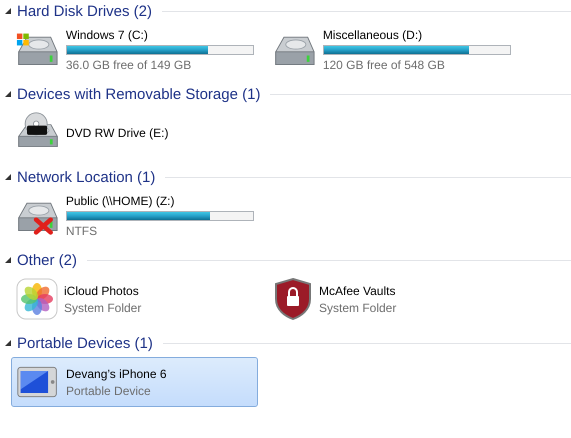 The image size is (571, 438). Describe the element at coordinates (116, 373) in the screenshot. I see `item-name: Devang’s iPhone 6` at that location.